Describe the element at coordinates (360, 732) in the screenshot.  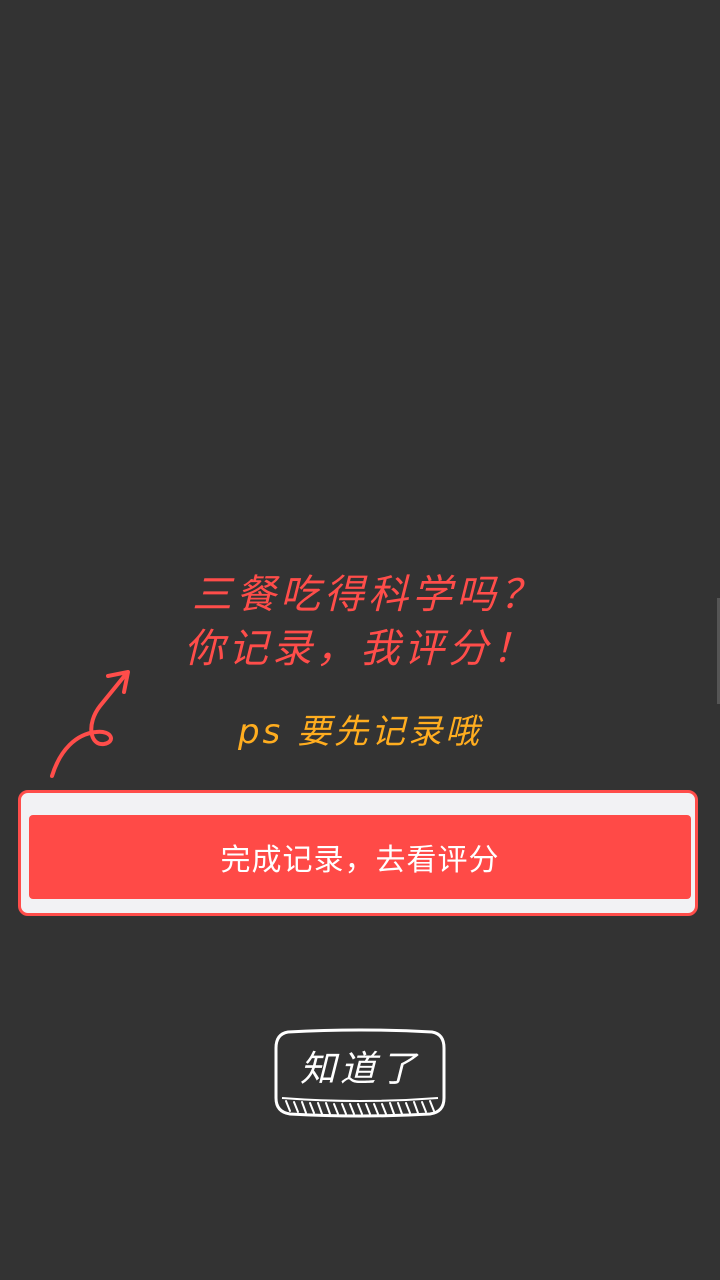
I see `ps-note: ps 要先记录哦` at that location.